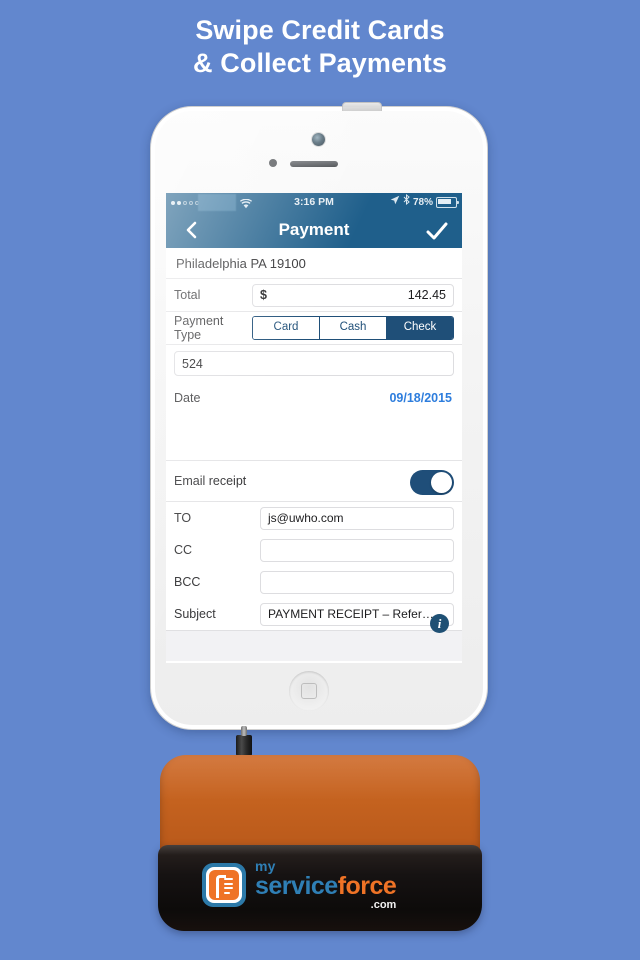  What do you see at coordinates (296, 886) in the screenshot?
I see `logo-service: service` at bounding box center [296, 886].